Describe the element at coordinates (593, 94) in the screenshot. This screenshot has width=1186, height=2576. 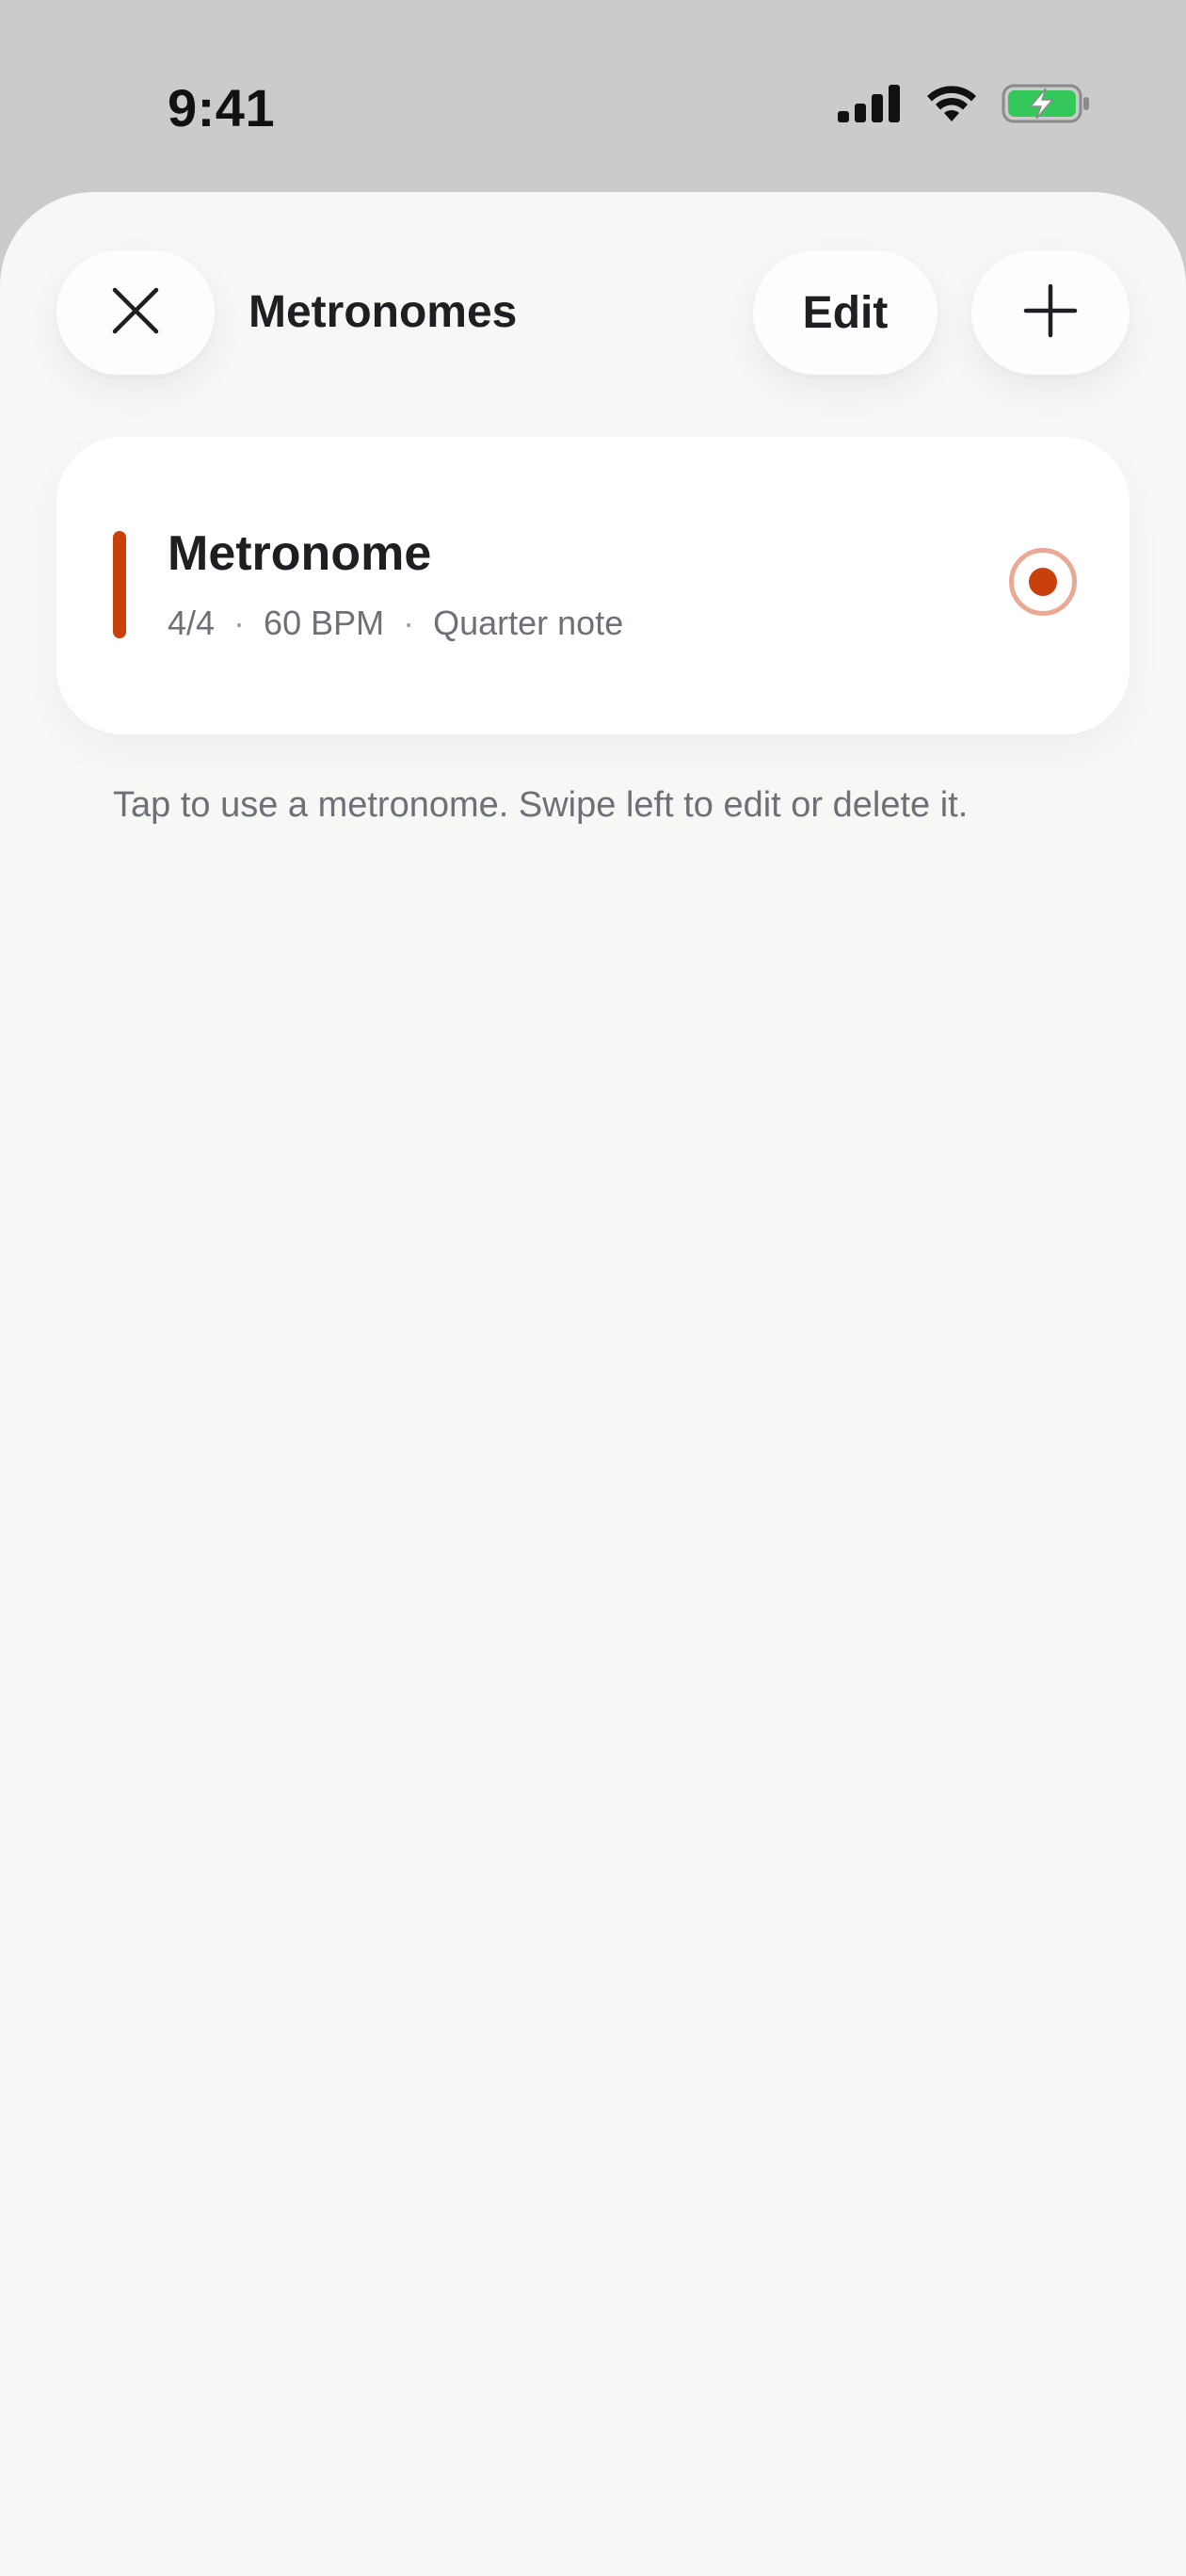
I see `status-bar: 9:41` at that location.